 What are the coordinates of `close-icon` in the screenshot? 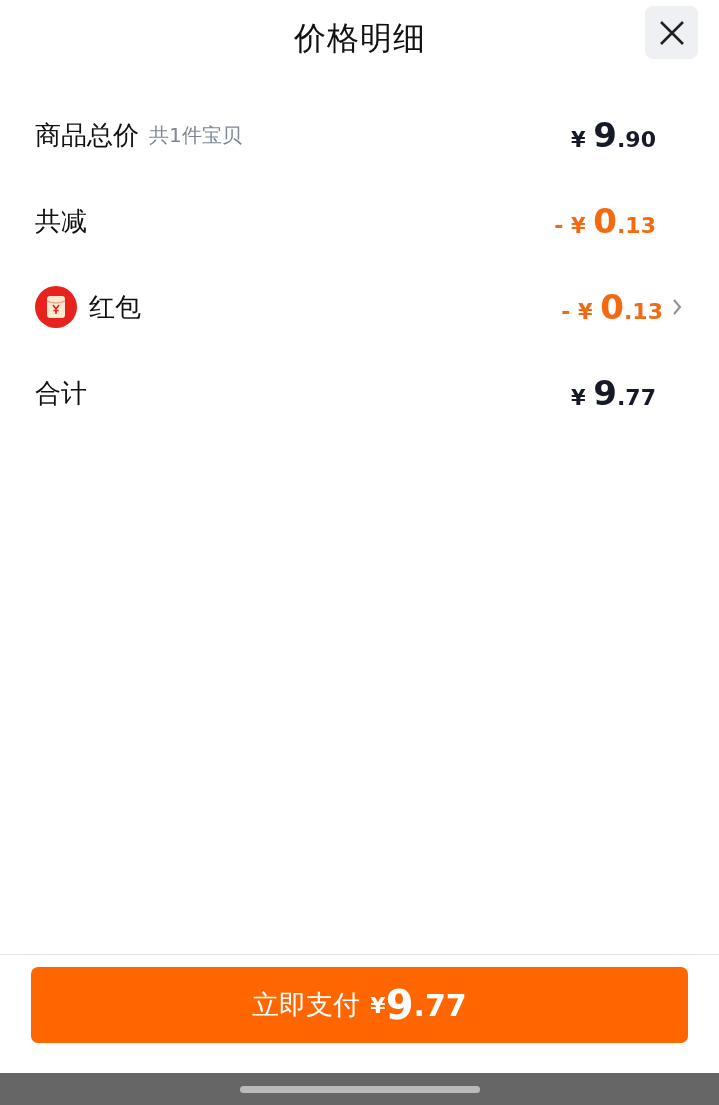 It's located at (671, 32).